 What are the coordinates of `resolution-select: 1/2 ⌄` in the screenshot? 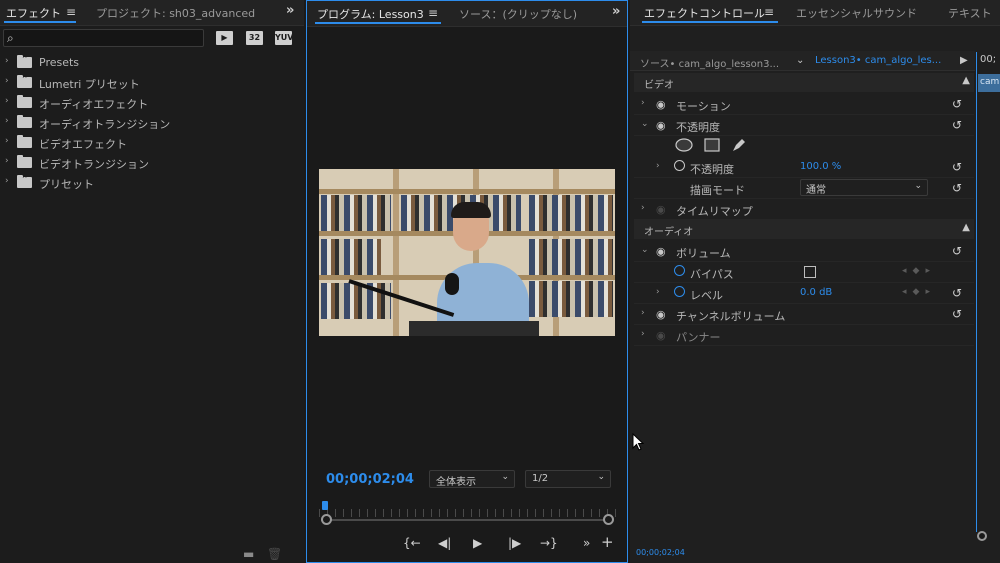 It's located at (568, 479).